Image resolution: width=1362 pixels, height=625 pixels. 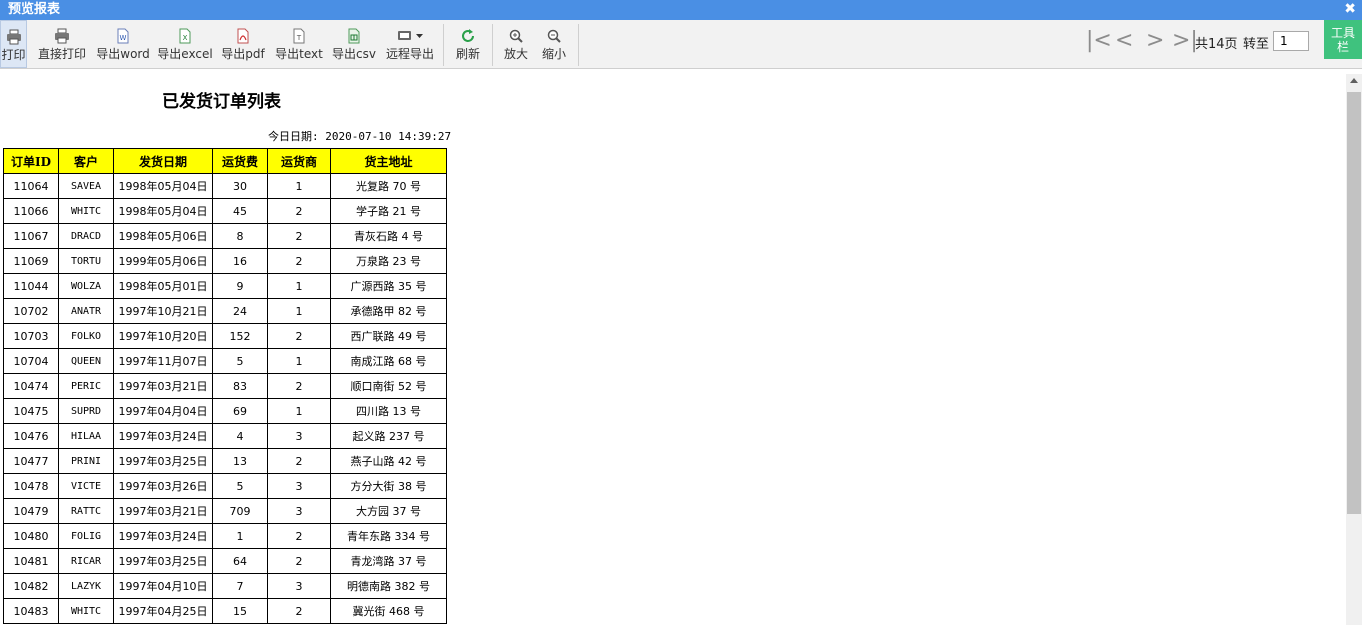 I want to click on next-page-icon: >, so click(x=1155, y=41).